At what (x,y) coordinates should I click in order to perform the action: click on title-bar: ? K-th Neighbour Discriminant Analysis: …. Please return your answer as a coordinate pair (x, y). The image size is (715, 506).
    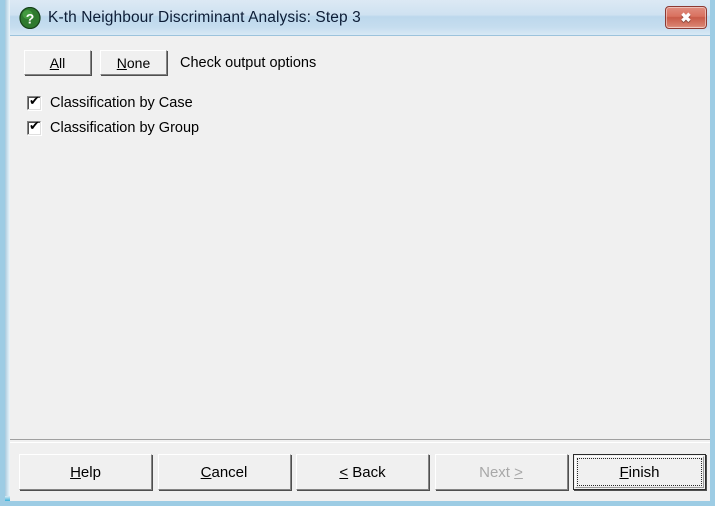
    Looking at the image, I should click on (360, 18).